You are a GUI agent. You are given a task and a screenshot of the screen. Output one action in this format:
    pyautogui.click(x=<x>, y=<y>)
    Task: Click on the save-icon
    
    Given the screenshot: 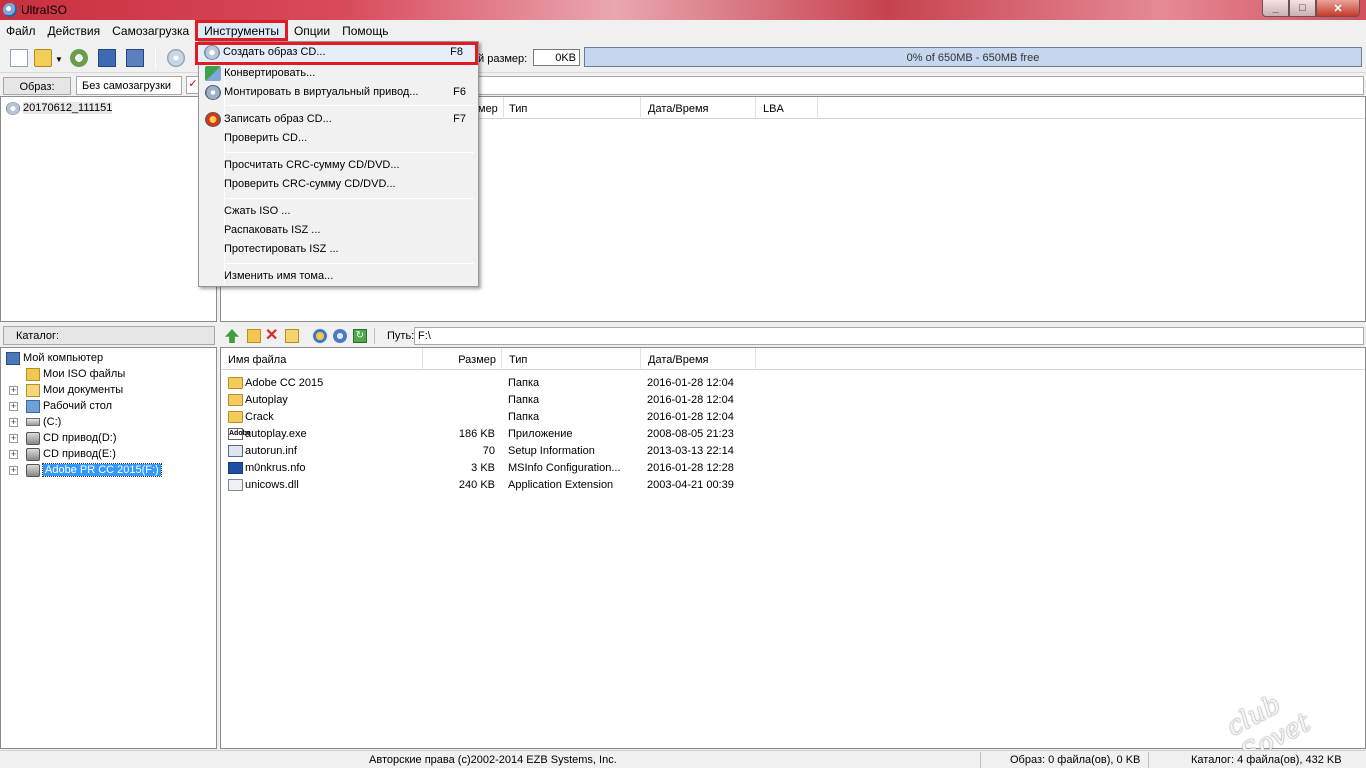 What is the action you would take?
    pyautogui.click(x=107, y=58)
    